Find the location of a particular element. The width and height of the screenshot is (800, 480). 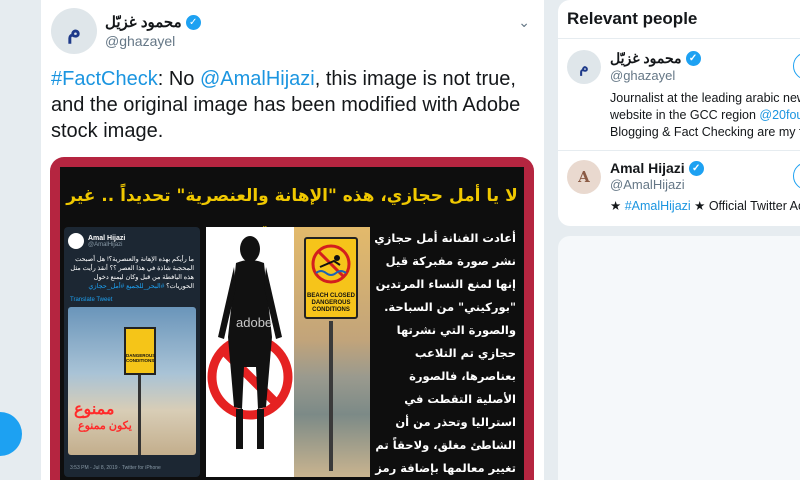

person-name-row: Amal Hijazi ✓ is located at coordinates (657, 168).